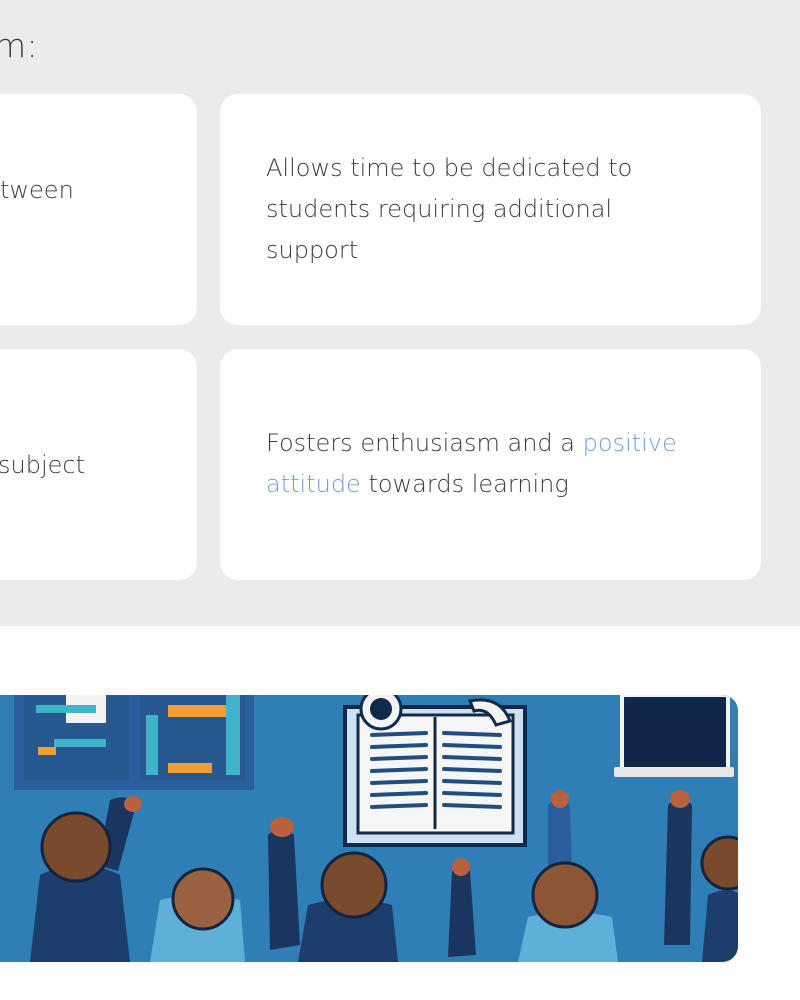 This screenshot has height=1000, width=800. I want to click on open-book-icon, so click(435, 771).